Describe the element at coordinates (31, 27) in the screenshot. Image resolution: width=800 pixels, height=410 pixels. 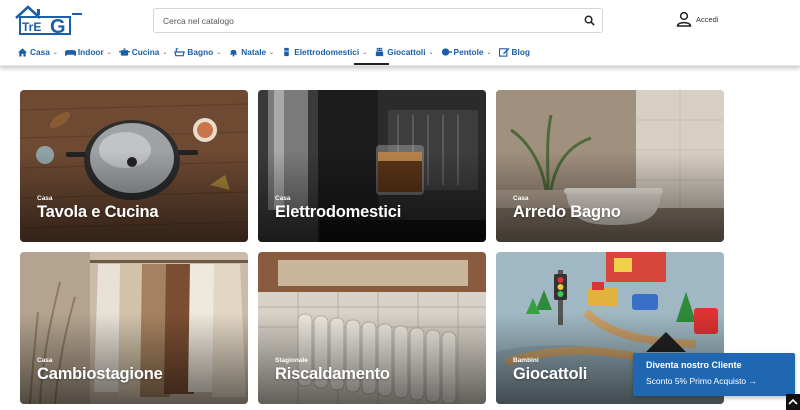
I see `svg-text: TrE` at that location.